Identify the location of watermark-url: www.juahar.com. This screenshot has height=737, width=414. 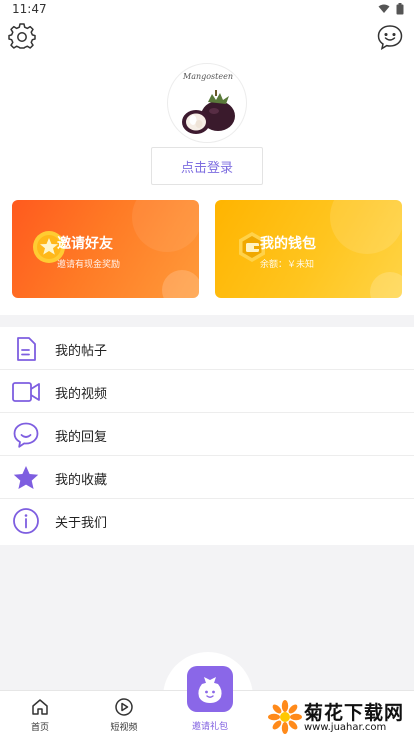
(345, 727).